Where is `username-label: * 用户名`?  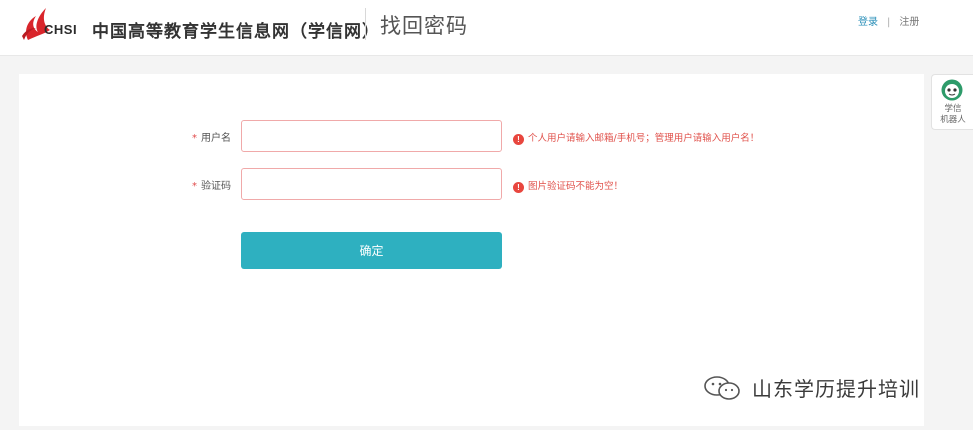
username-label: * 用户名 is located at coordinates (211, 138).